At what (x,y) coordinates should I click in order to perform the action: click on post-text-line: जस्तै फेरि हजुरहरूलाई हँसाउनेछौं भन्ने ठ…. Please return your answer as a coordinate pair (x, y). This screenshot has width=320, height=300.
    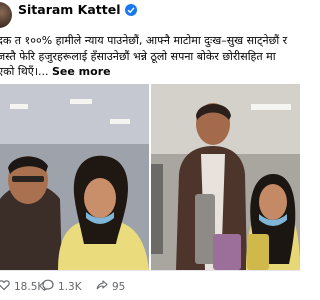
    Looking at the image, I should click on (138, 56).